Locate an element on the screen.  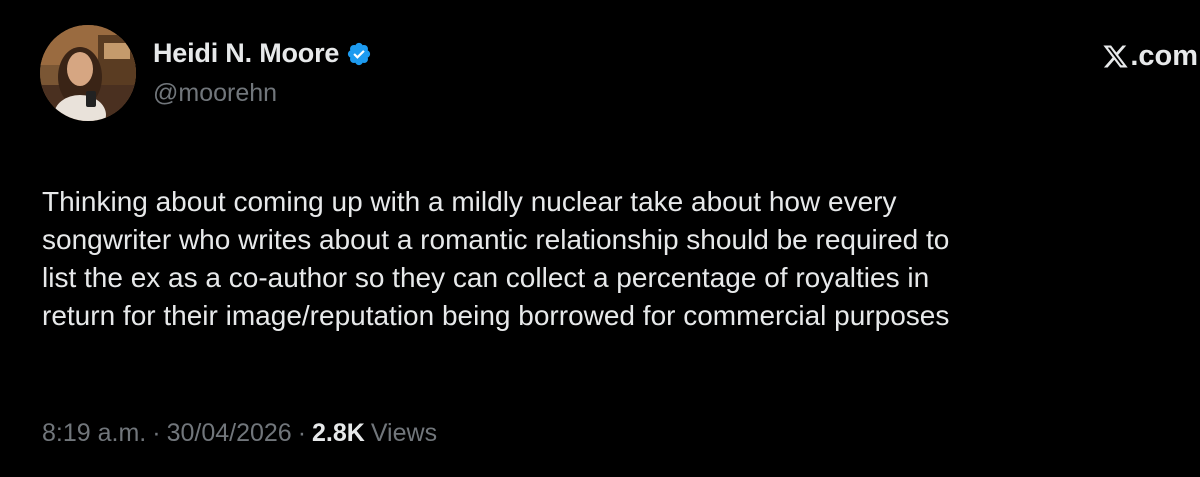
tweet-time: 8:19 a.m. is located at coordinates (94, 433).